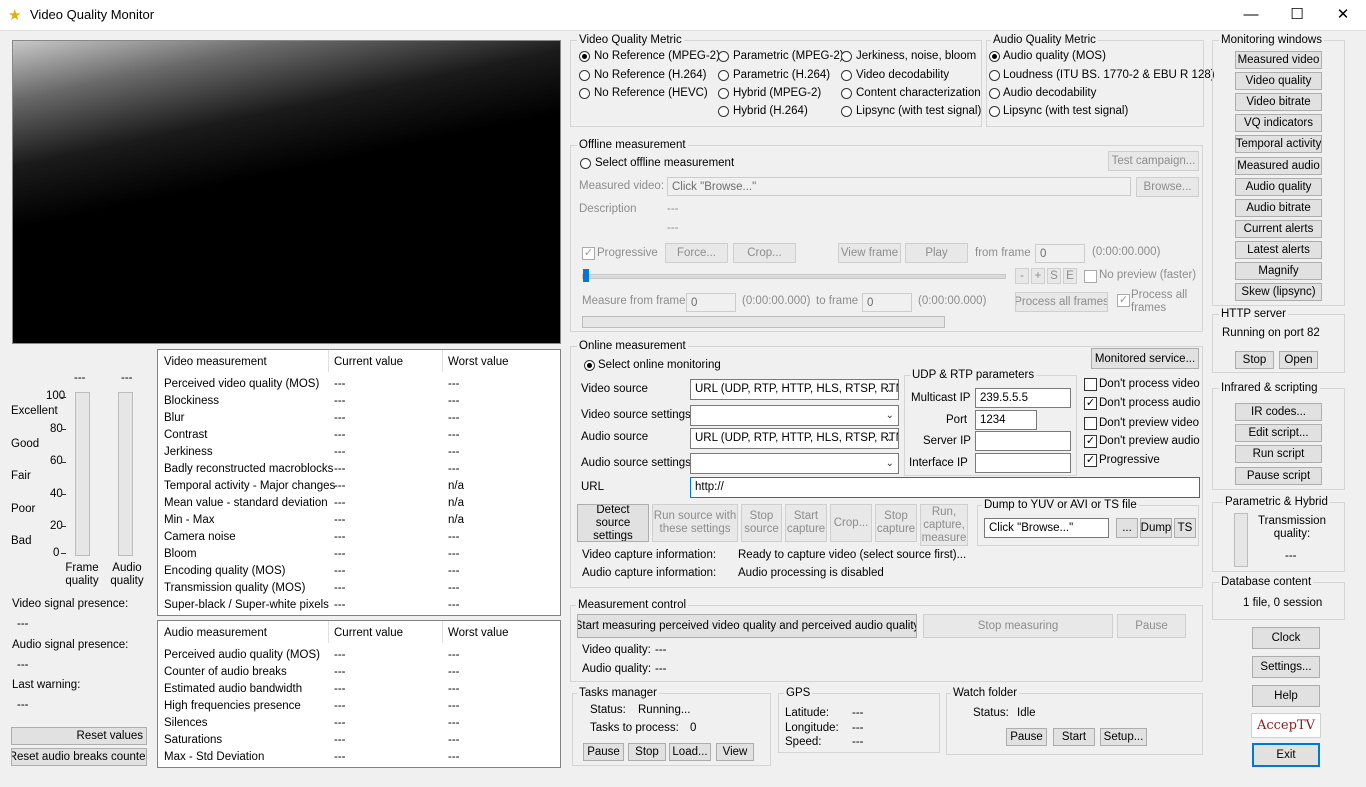 The image size is (1366, 787). I want to click on stop-measuring-button: Stop measuring, so click(1018, 626).